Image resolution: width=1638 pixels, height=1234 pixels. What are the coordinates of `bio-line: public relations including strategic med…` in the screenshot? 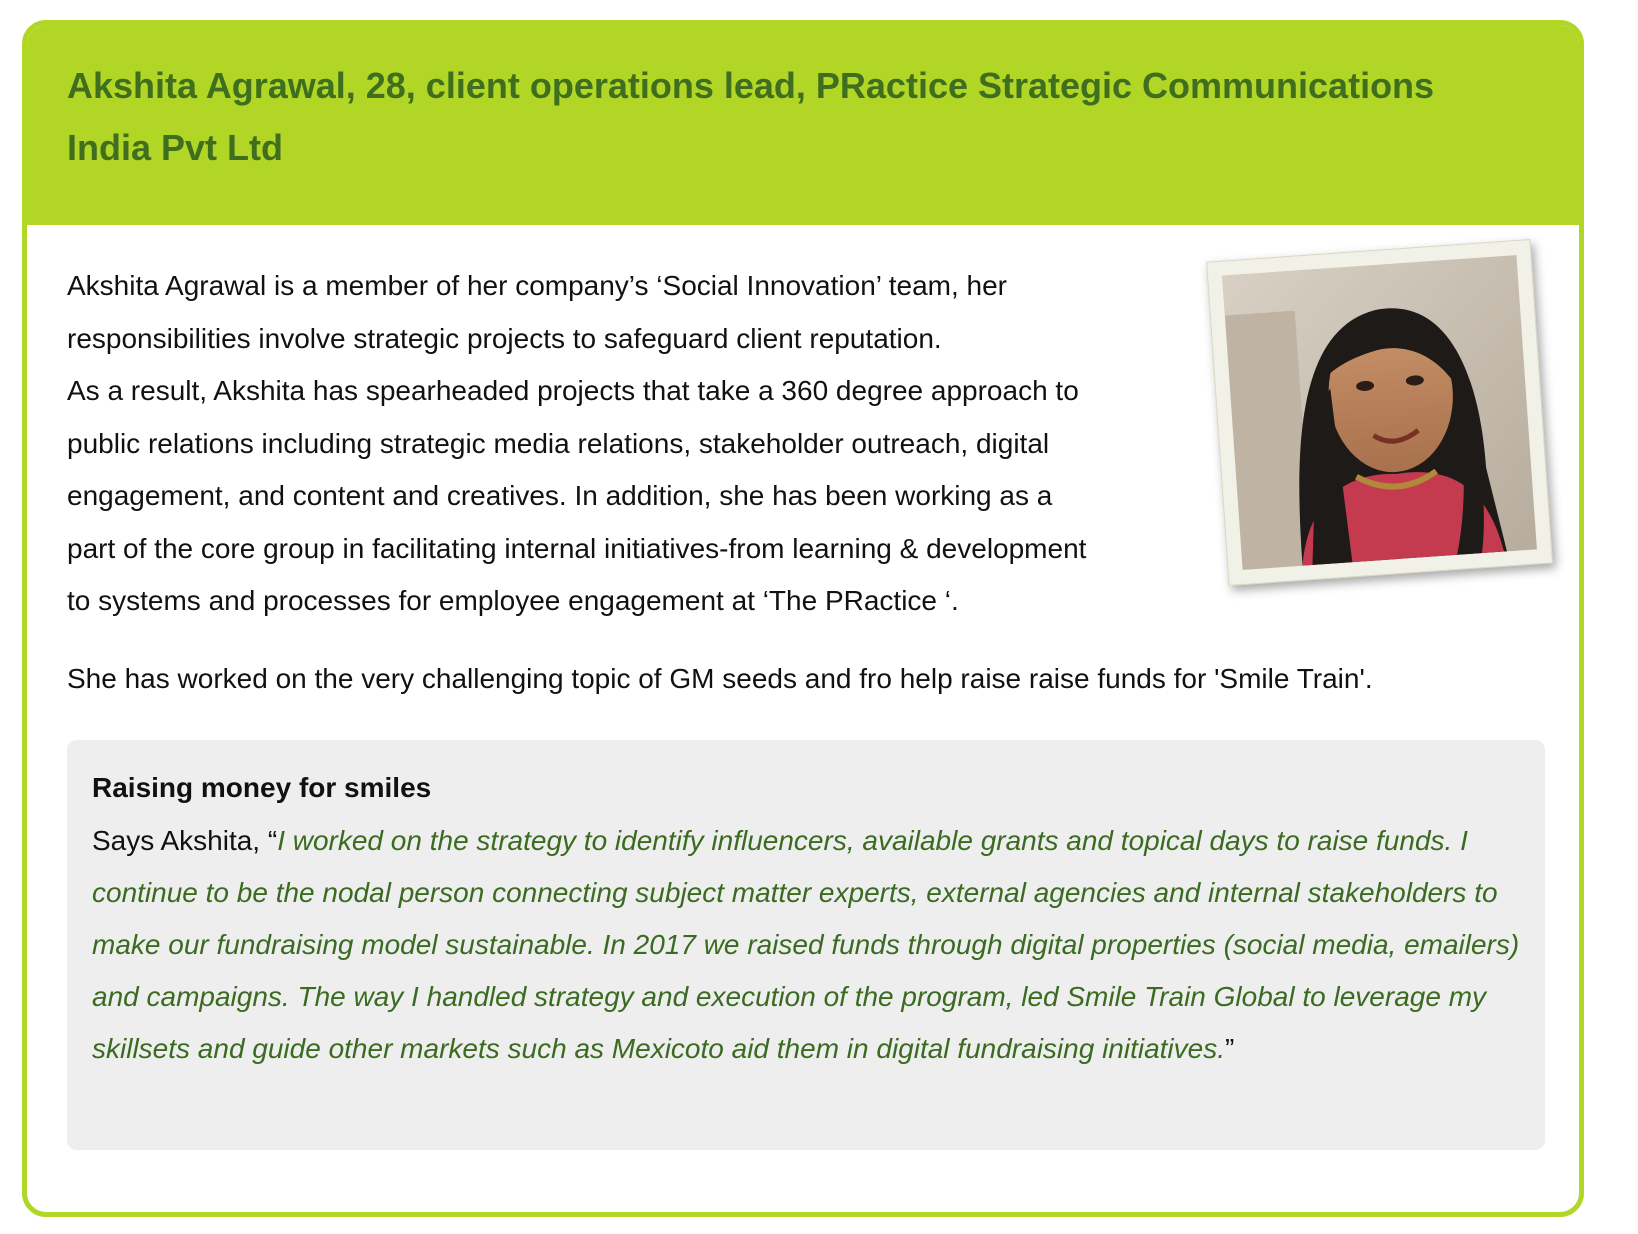 It's located at (558, 443).